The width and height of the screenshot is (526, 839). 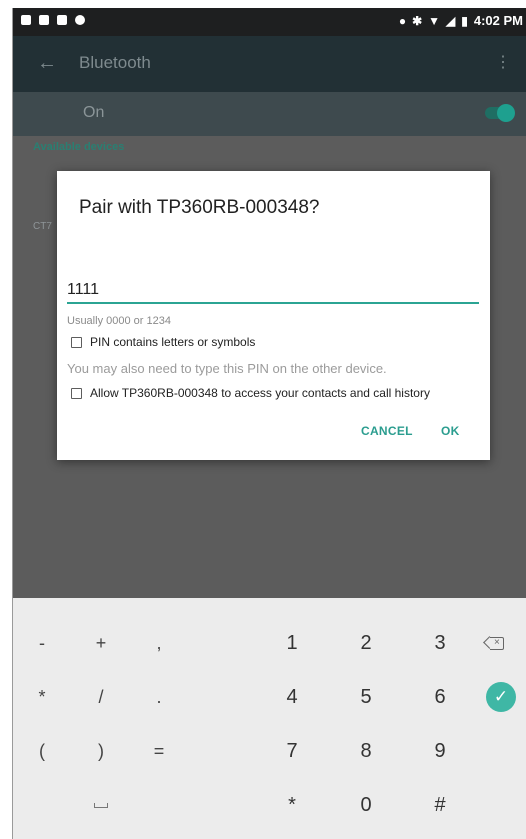 What do you see at coordinates (366, 805) in the screenshot?
I see `key-0: 0` at bounding box center [366, 805].